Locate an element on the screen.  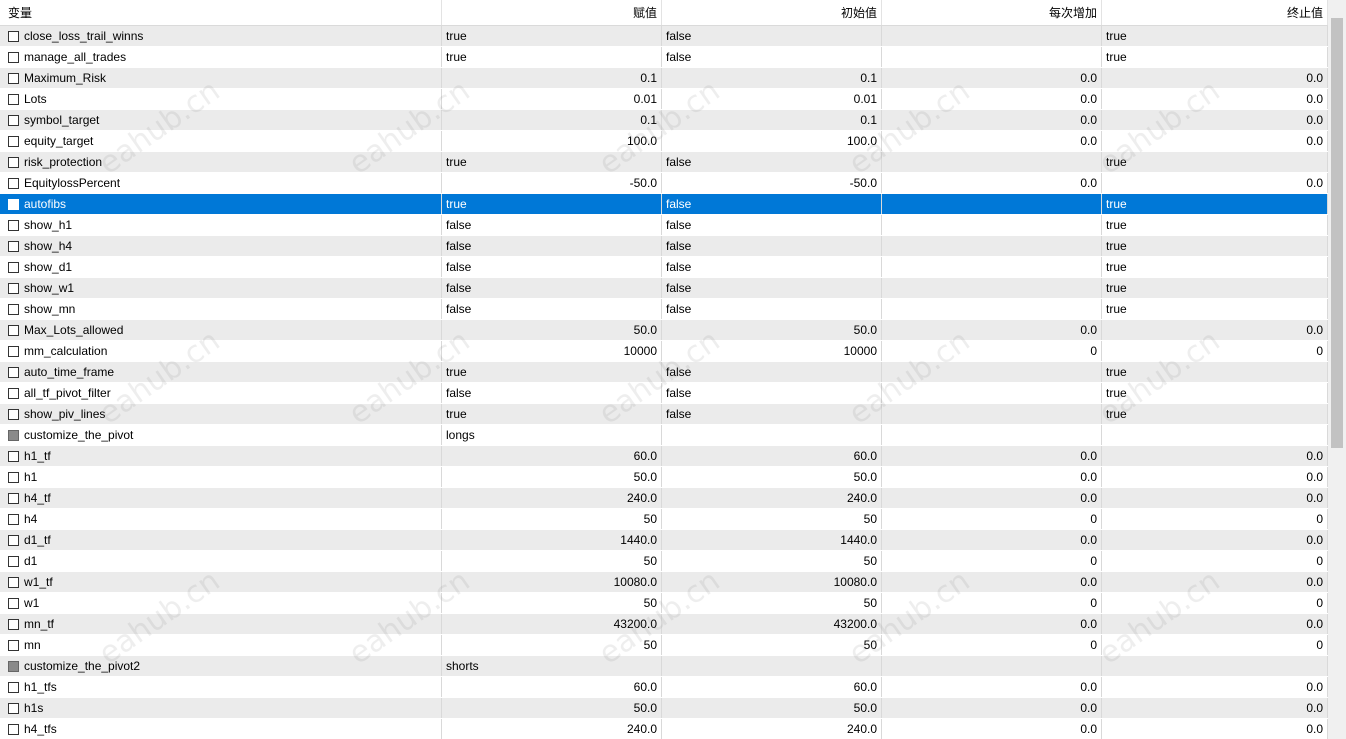
param-name-cell: symbol_target is located at coordinates (221, 120).